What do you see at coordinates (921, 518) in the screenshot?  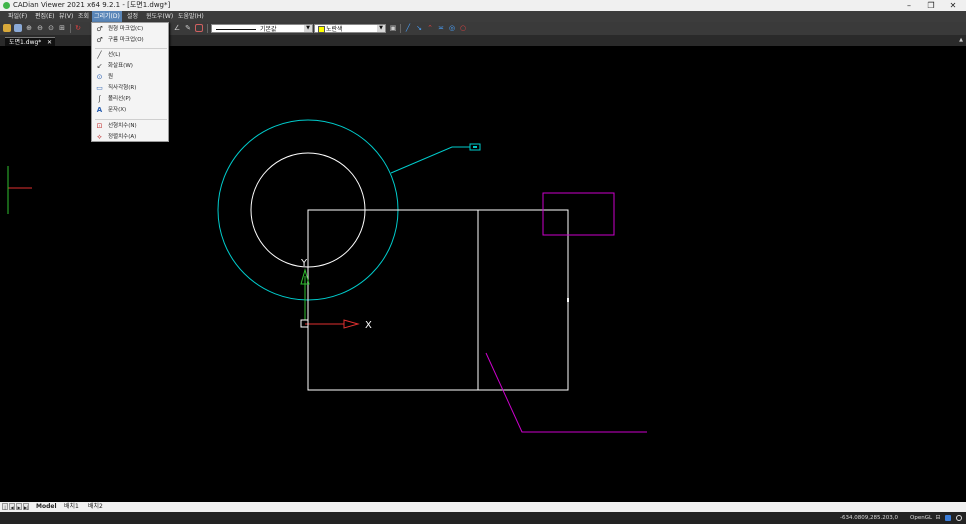 I see `renderer-mode: OpenGL` at bounding box center [921, 518].